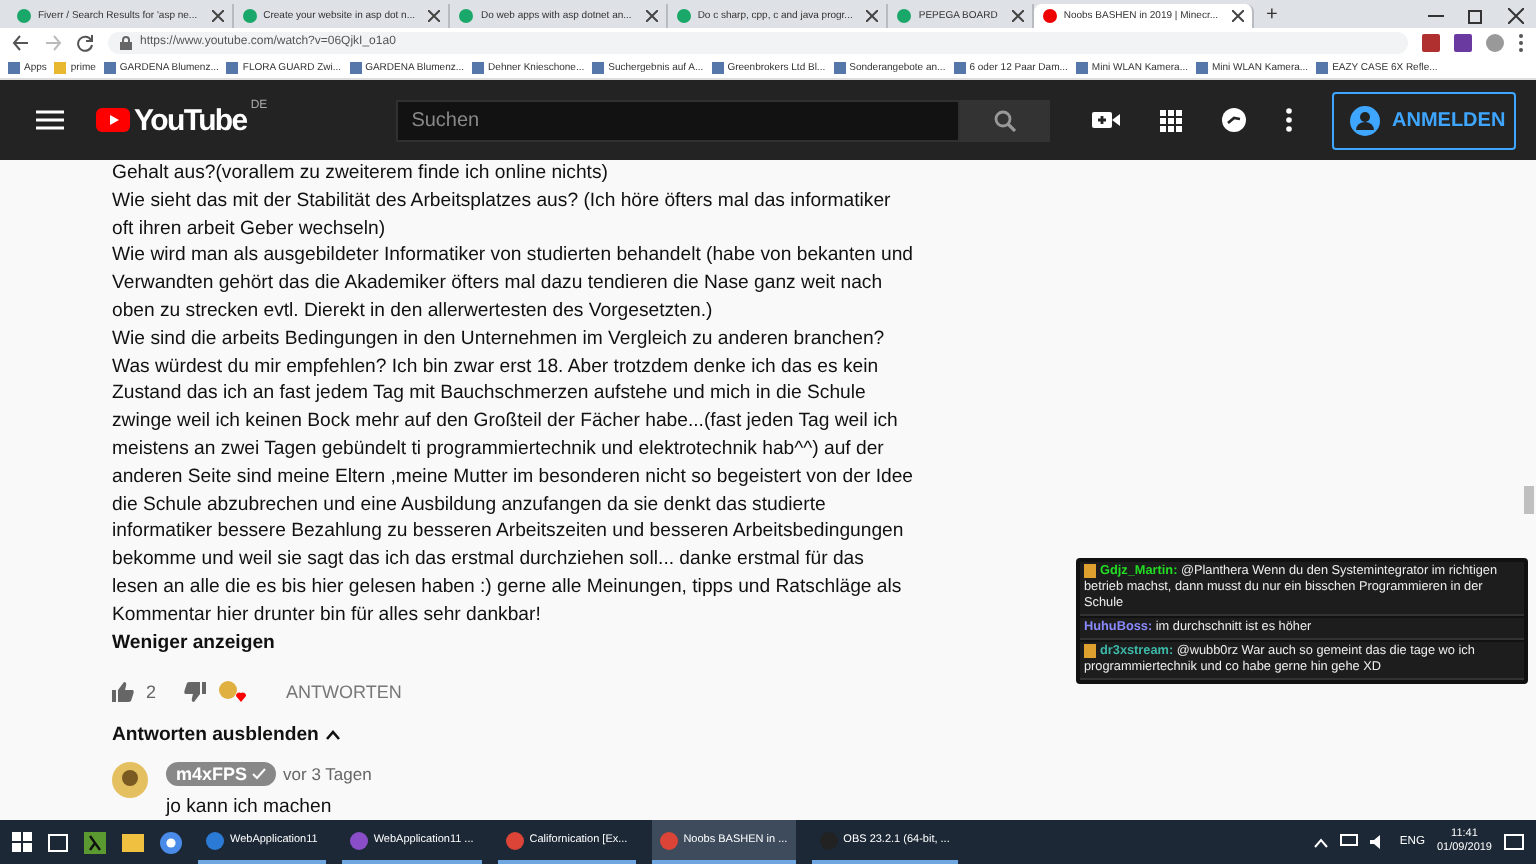  What do you see at coordinates (1320, 842) in the screenshot?
I see `chevron-up-icon` at bounding box center [1320, 842].